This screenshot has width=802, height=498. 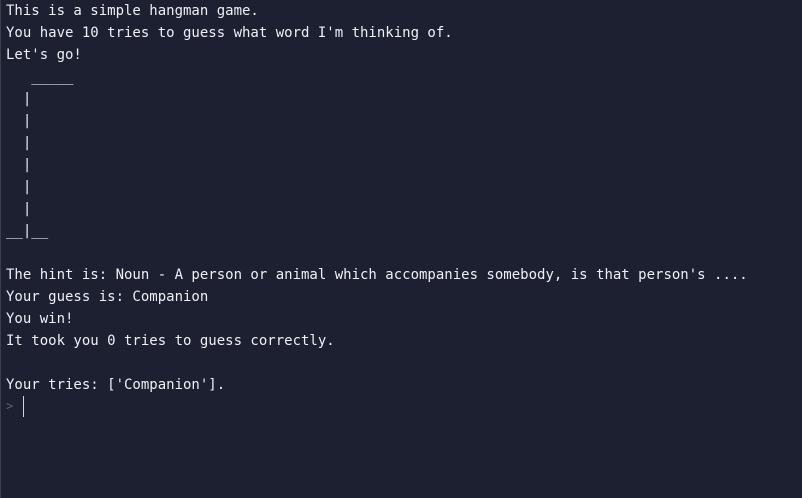 I want to click on prompt-chevron-icon: >, so click(x=10, y=406).